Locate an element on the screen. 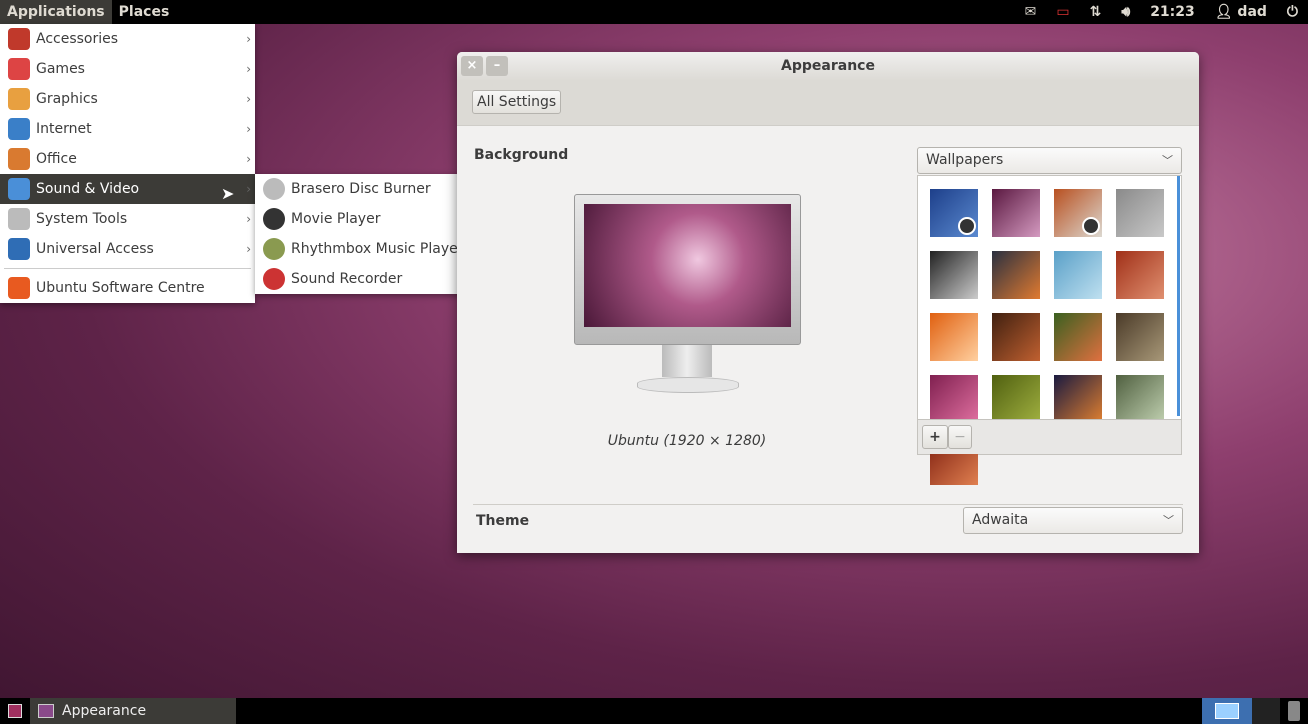 This screenshot has height=724, width=1308. workspace-switcher is located at coordinates (1227, 711).